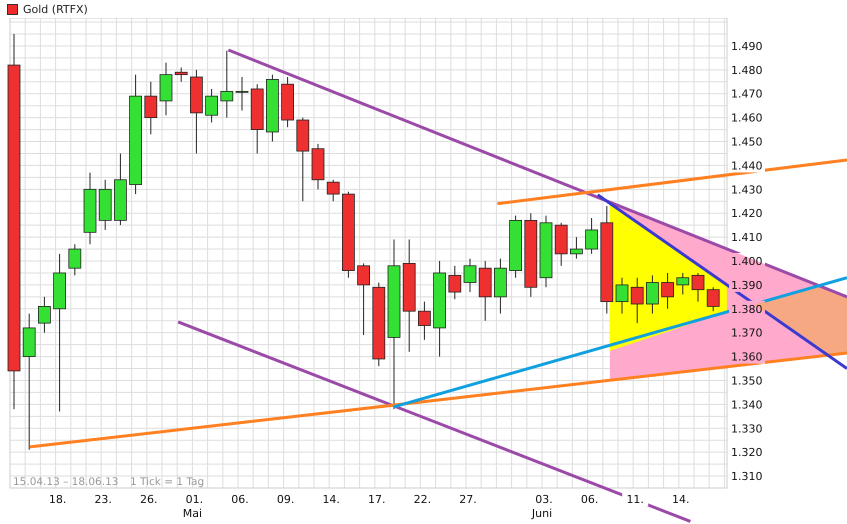  I want to click on month-label: Mai, so click(192, 513).